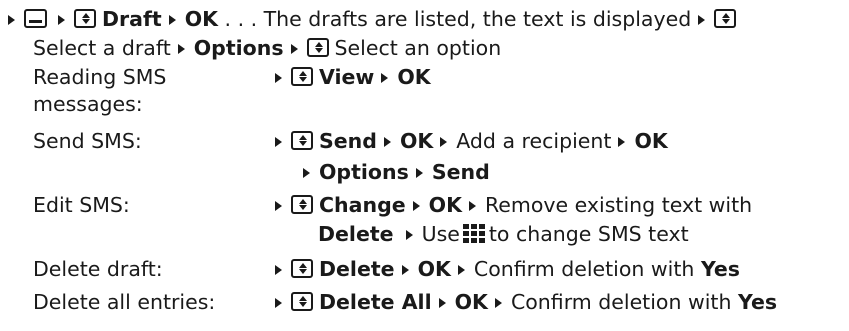 This screenshot has width=849, height=331. What do you see at coordinates (347, 77) in the screenshot?
I see `view-keyword: View` at bounding box center [347, 77].